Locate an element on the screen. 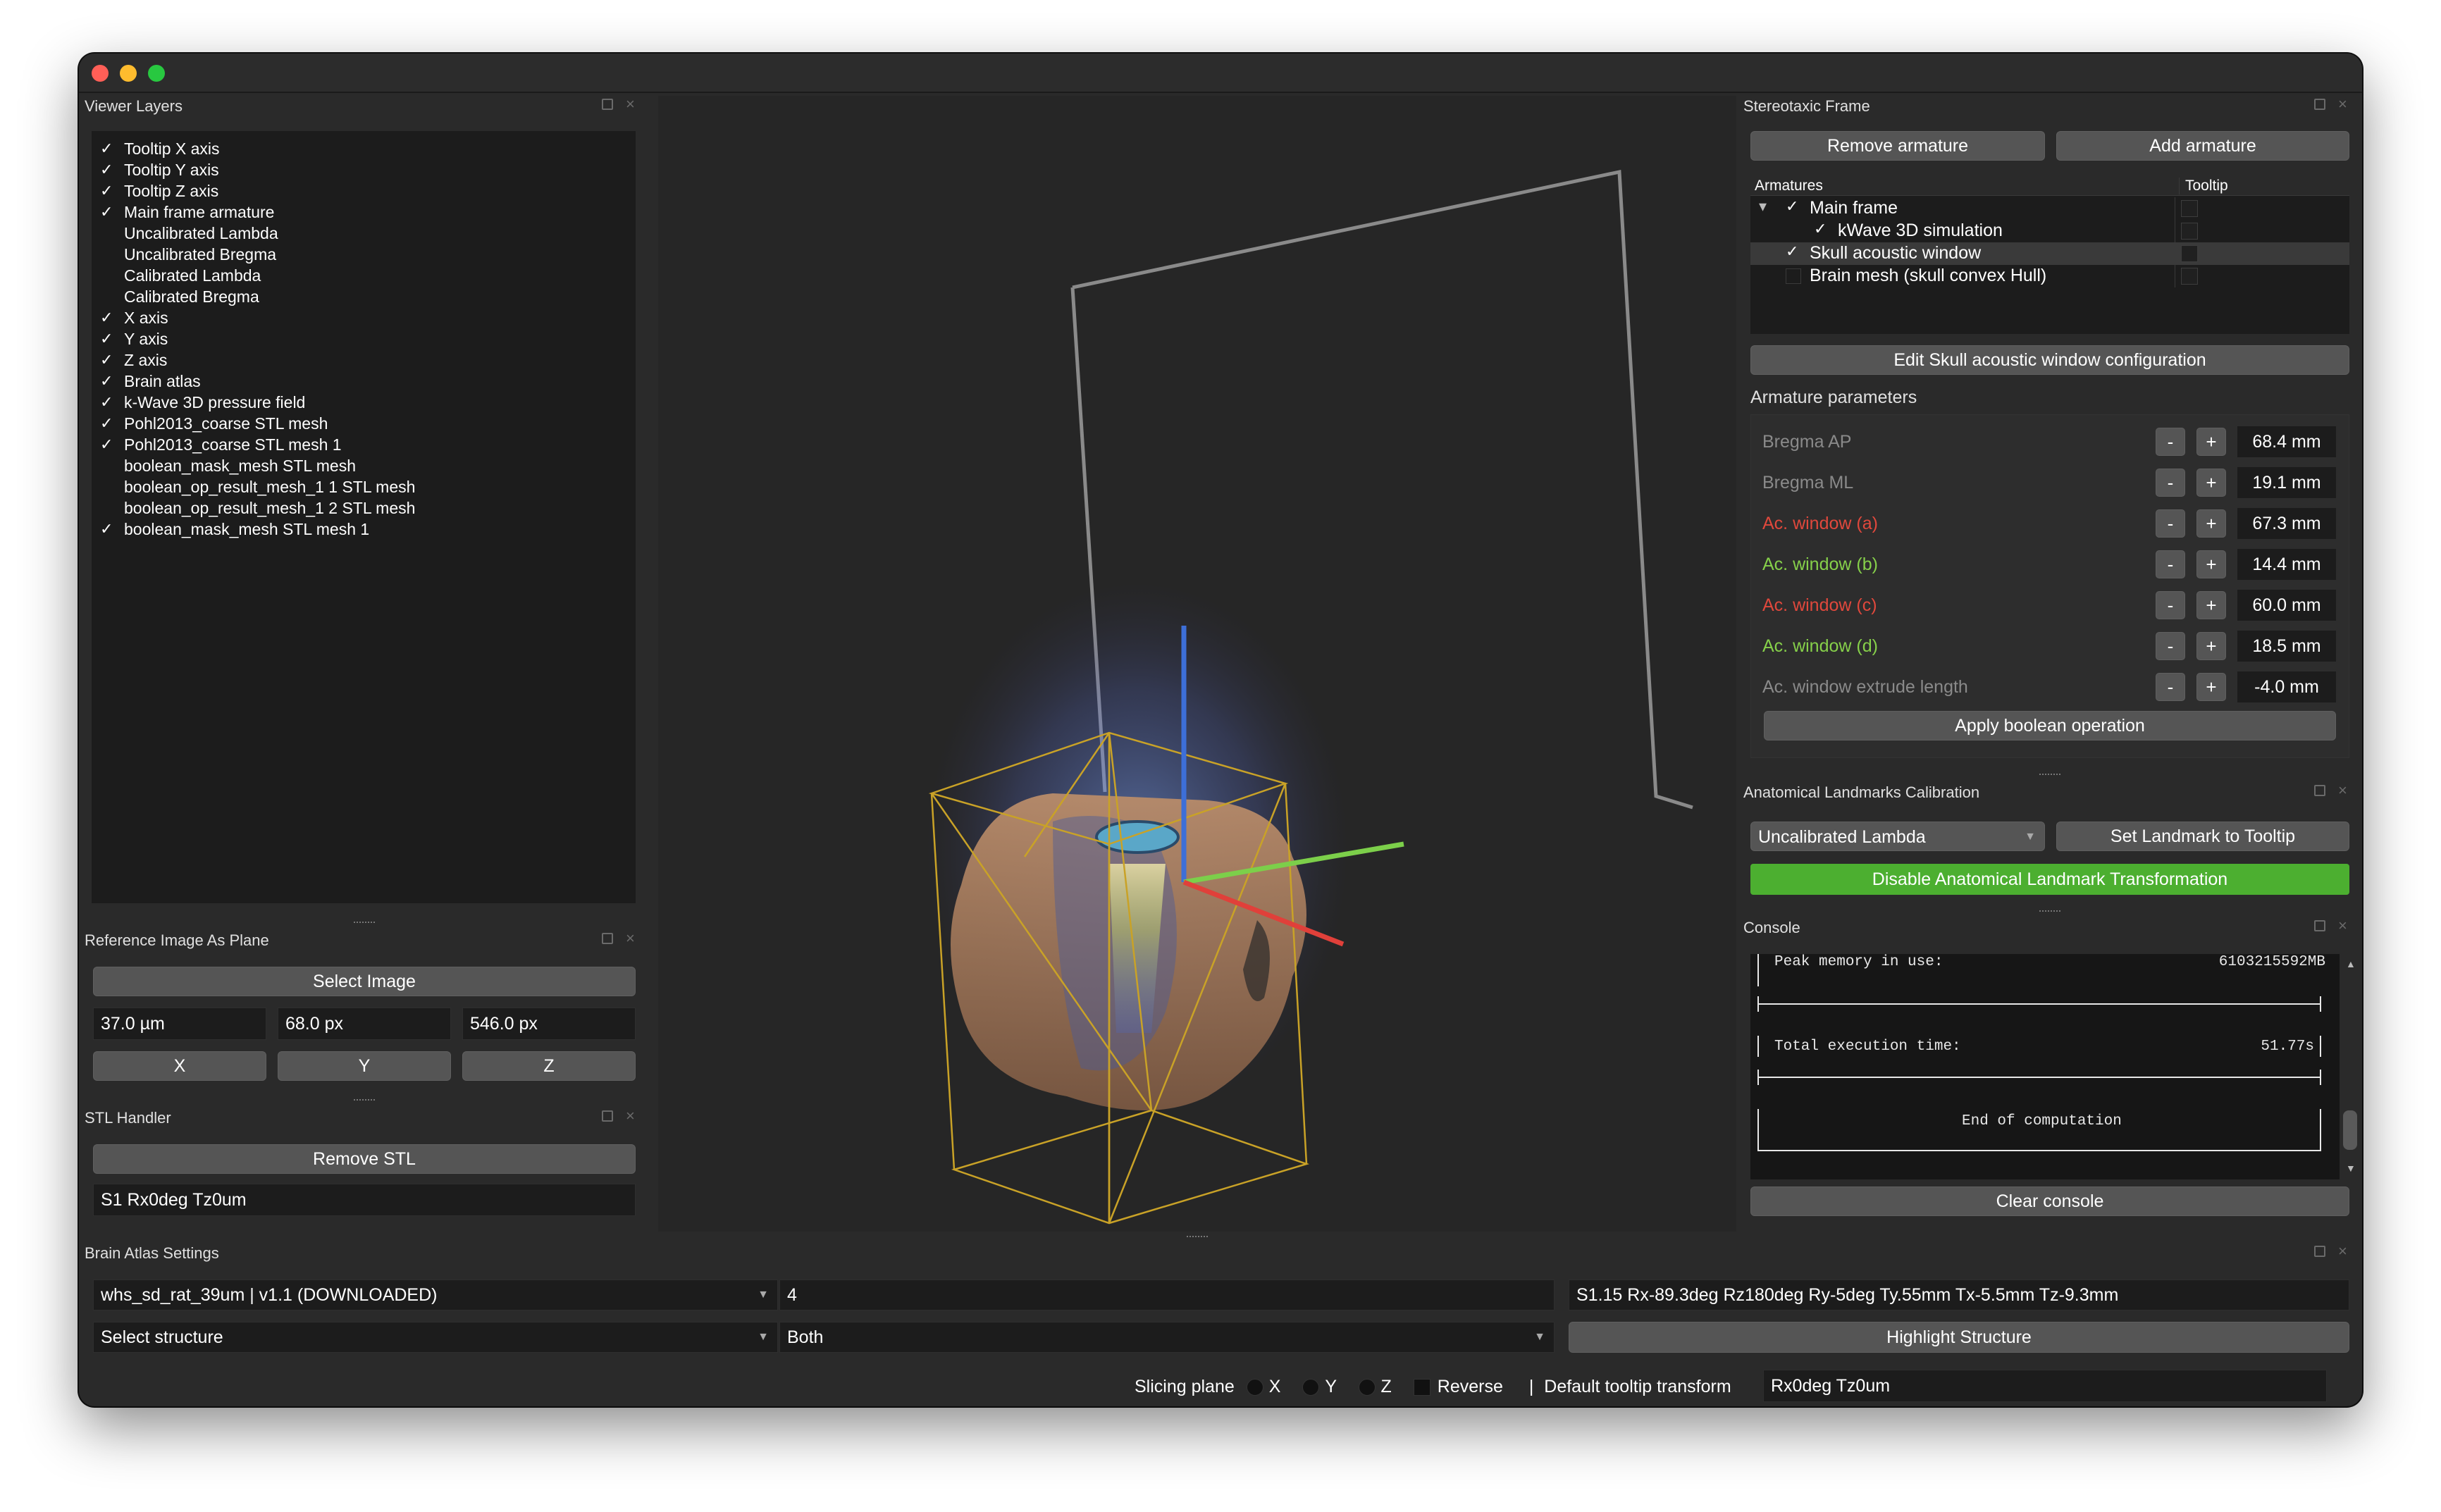  reverse-checkbox is located at coordinates (1421, 1387).